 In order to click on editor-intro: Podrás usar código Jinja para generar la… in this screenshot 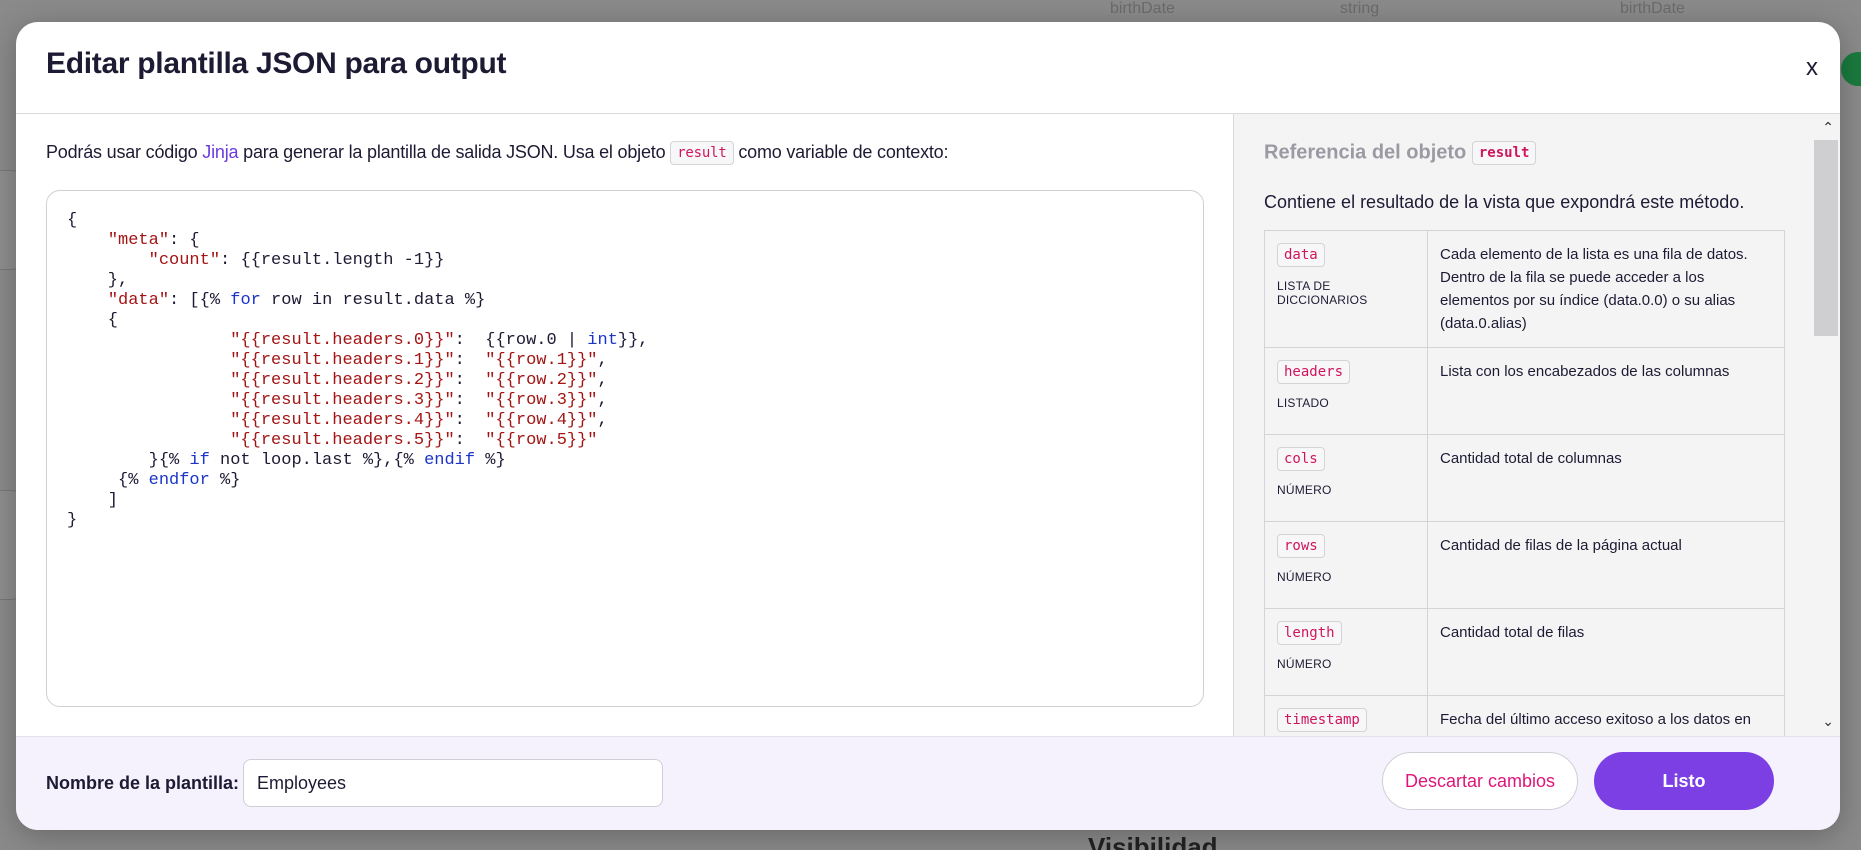, I will do `click(497, 153)`.